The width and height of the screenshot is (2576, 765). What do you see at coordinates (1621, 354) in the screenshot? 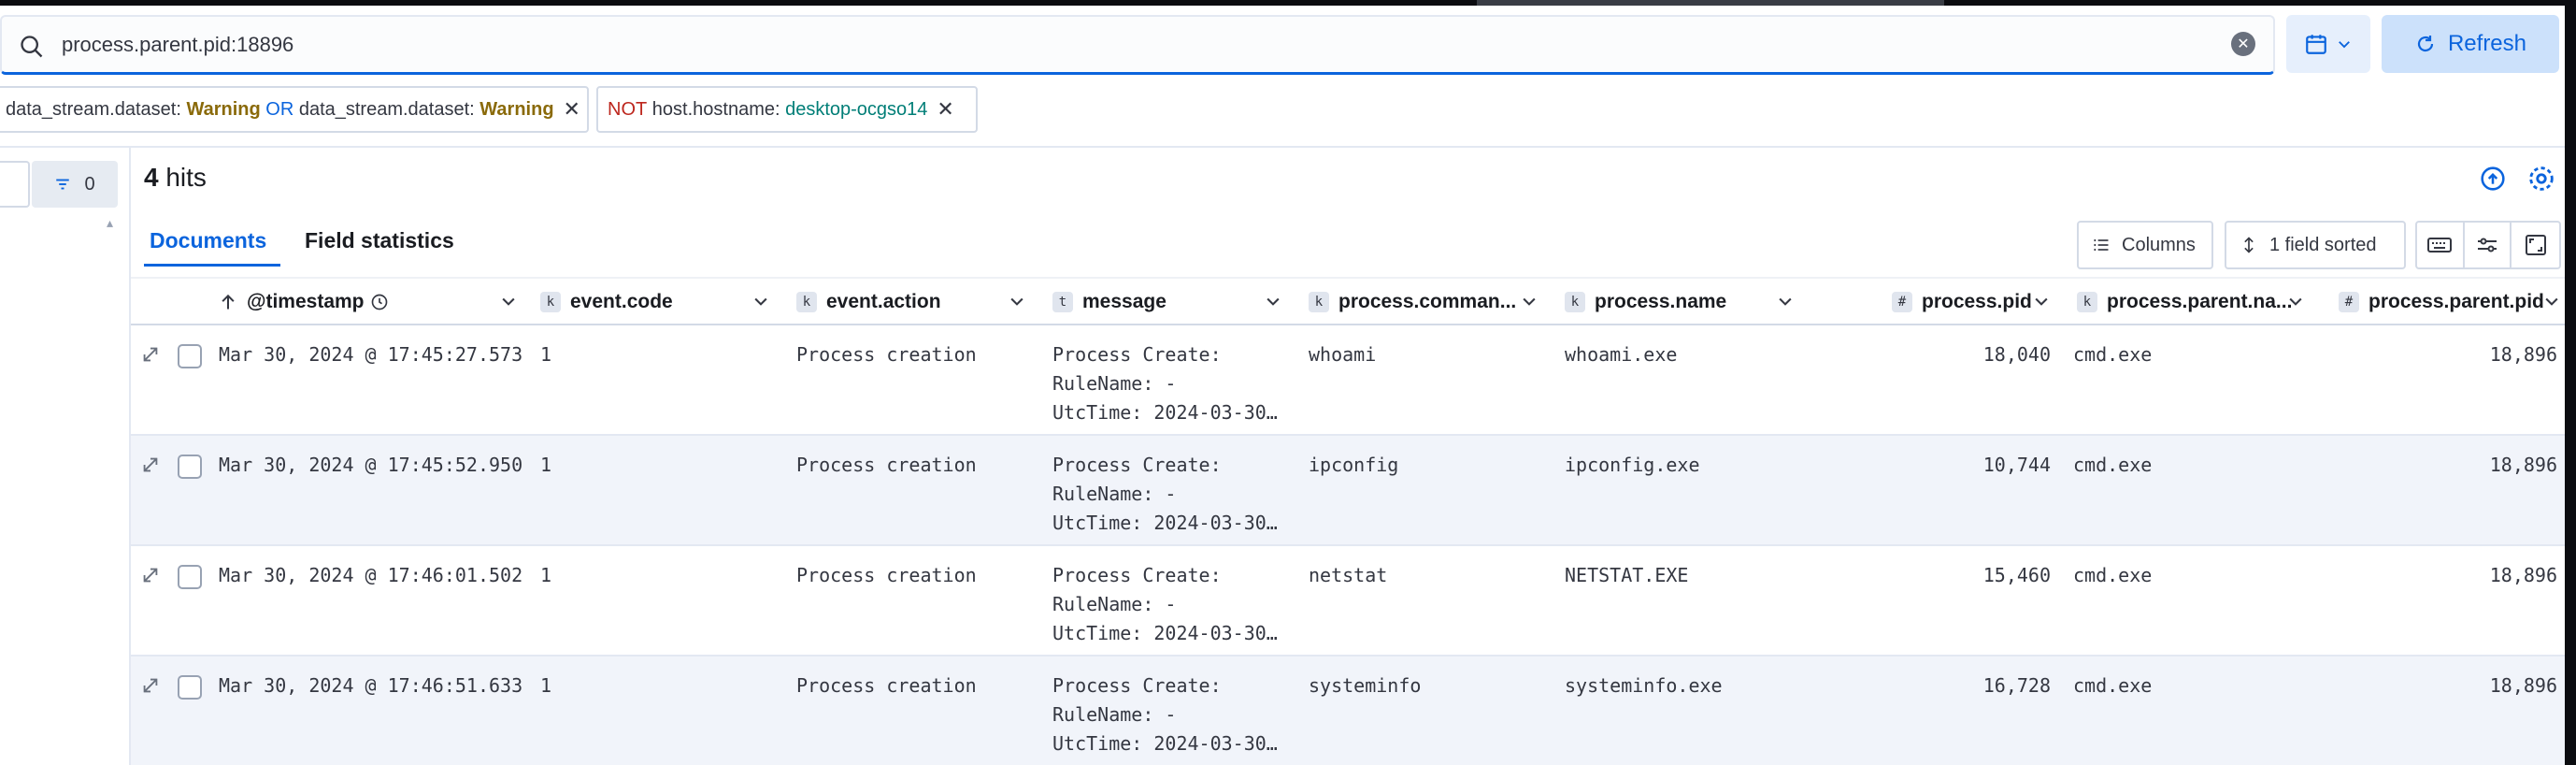
I see `cell-process-name: whoami.exe` at bounding box center [1621, 354].